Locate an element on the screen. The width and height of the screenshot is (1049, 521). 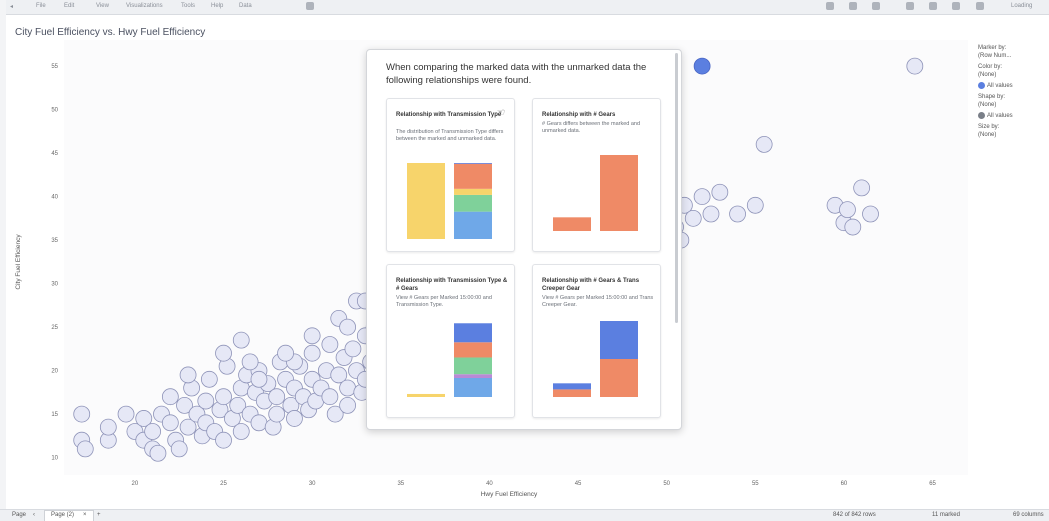
page-prev-icon: ‹ is located at coordinates (34, 515).